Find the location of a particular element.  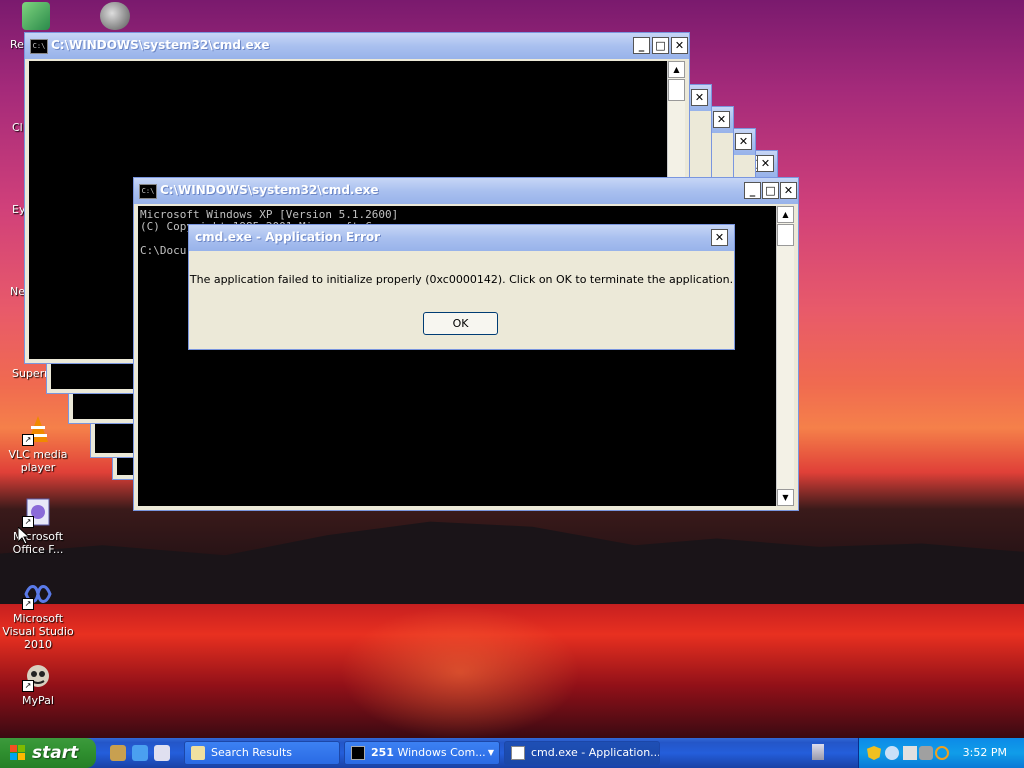

clock: 3:52 PM is located at coordinates (985, 752).